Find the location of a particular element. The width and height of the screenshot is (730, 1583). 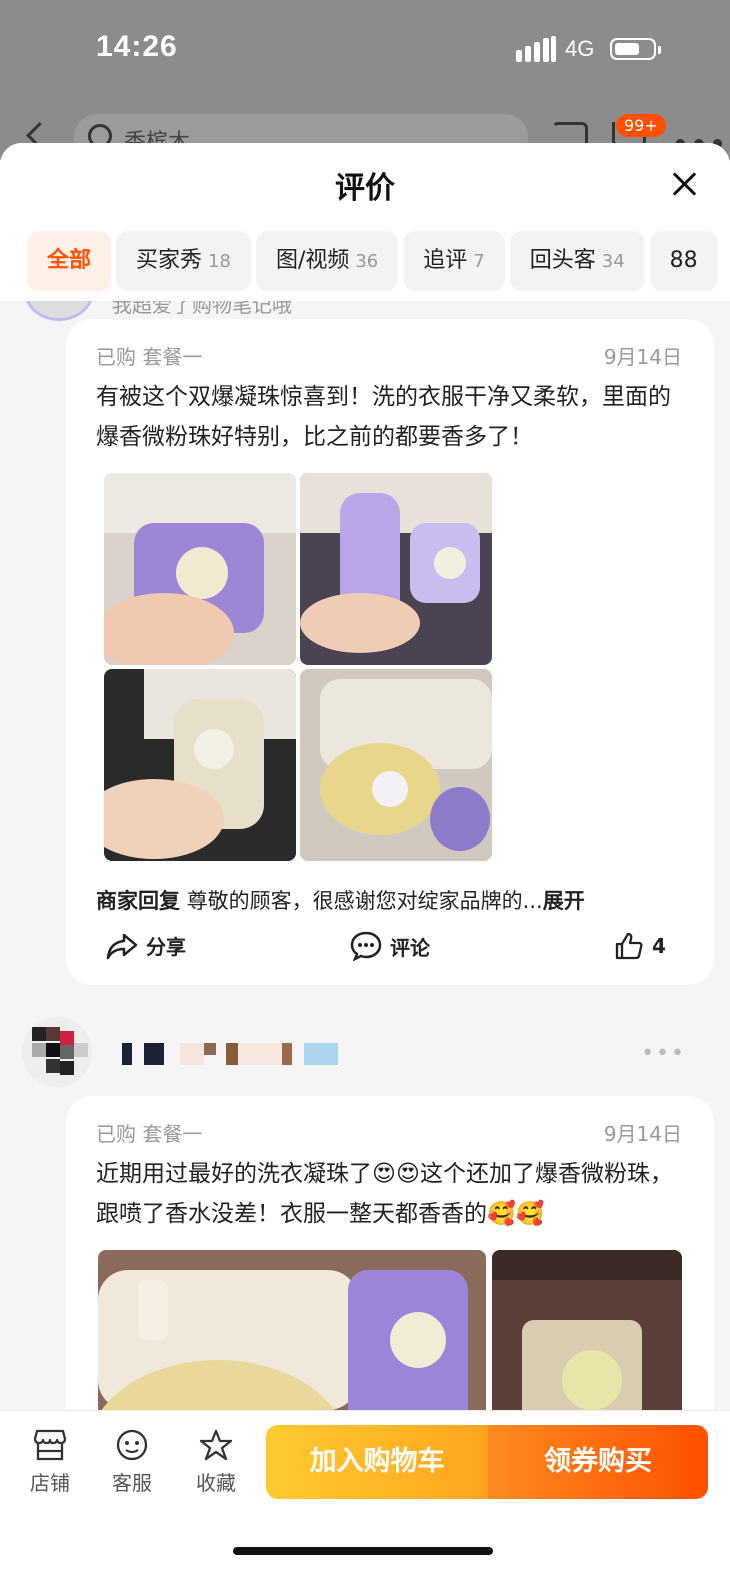

customer-service-button: 客服 is located at coordinates (132, 1462).